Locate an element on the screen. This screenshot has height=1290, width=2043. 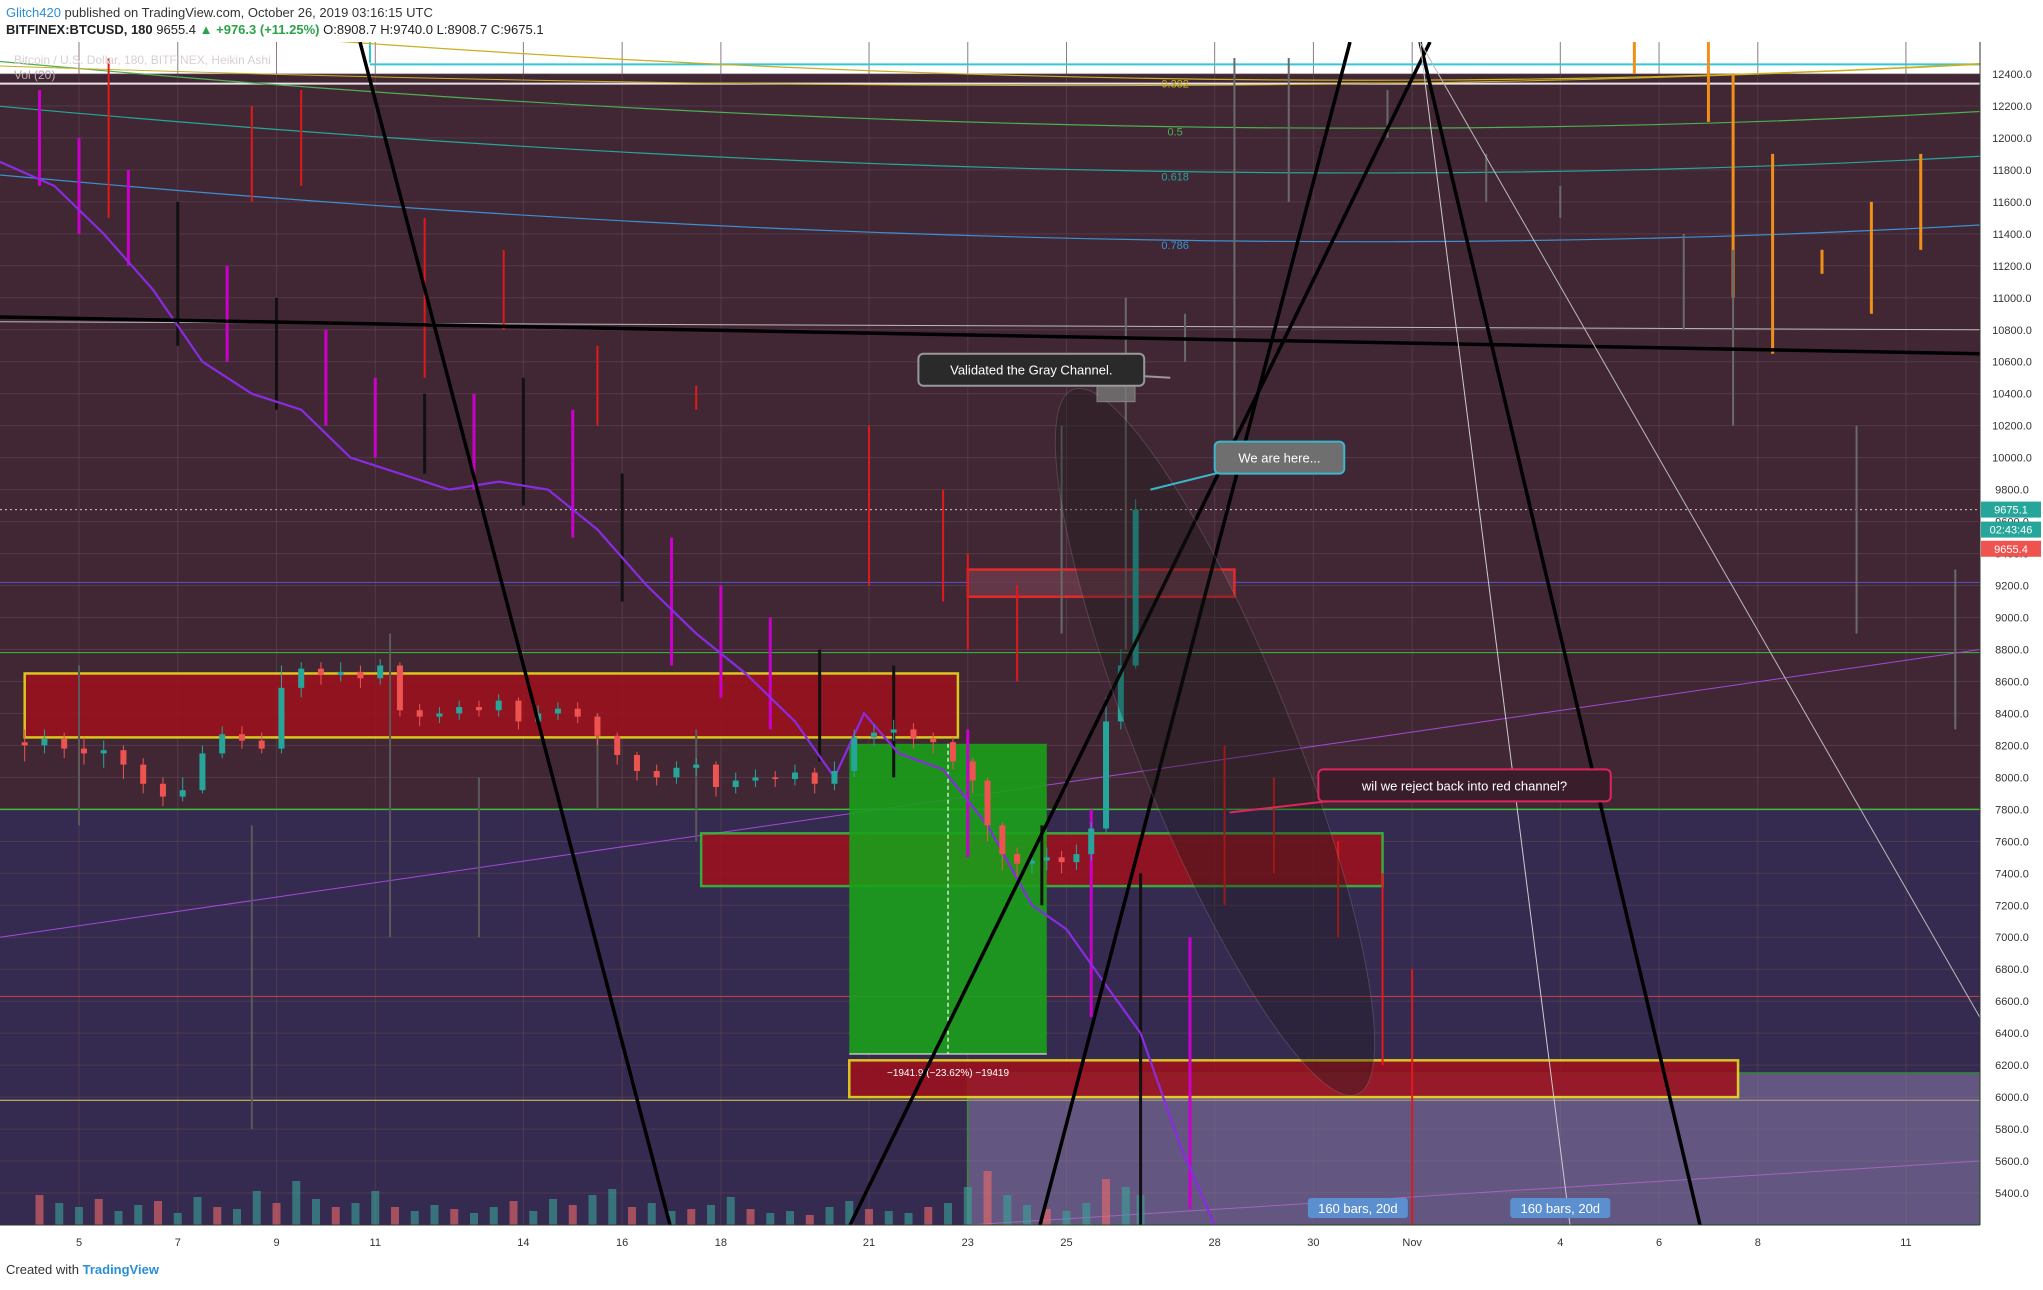
callout-text: Validated the Gray Channel. is located at coordinates (1031, 370).